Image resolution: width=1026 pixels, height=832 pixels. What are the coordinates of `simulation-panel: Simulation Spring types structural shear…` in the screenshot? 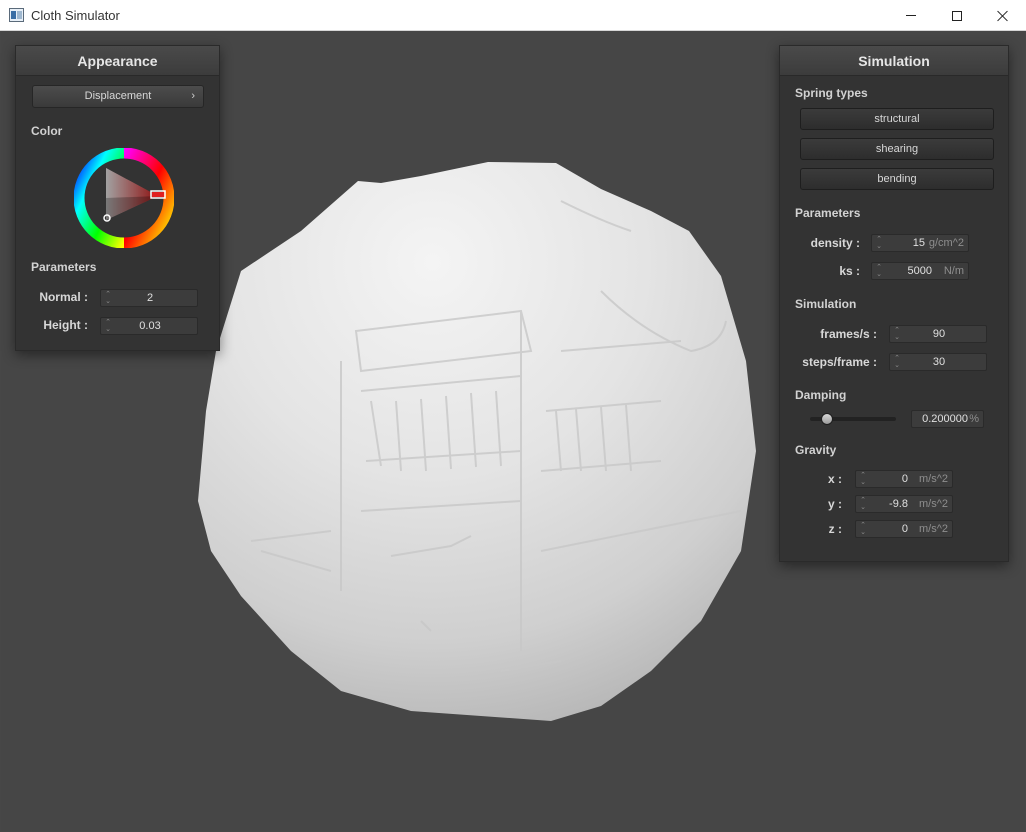 It's located at (894, 303).